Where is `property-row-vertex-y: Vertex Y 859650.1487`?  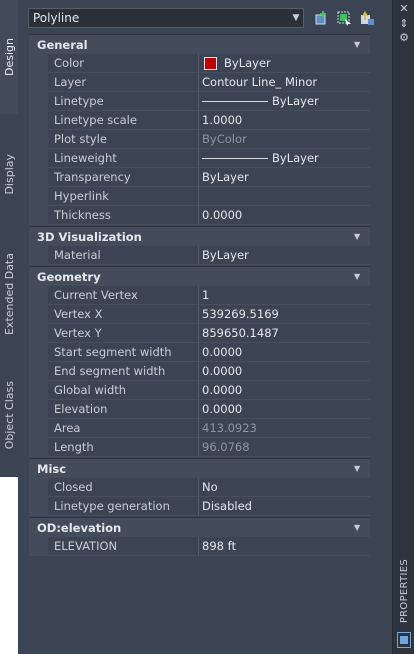 property-row-vertex-y: Vertex Y 859650.1487 is located at coordinates (199, 333).